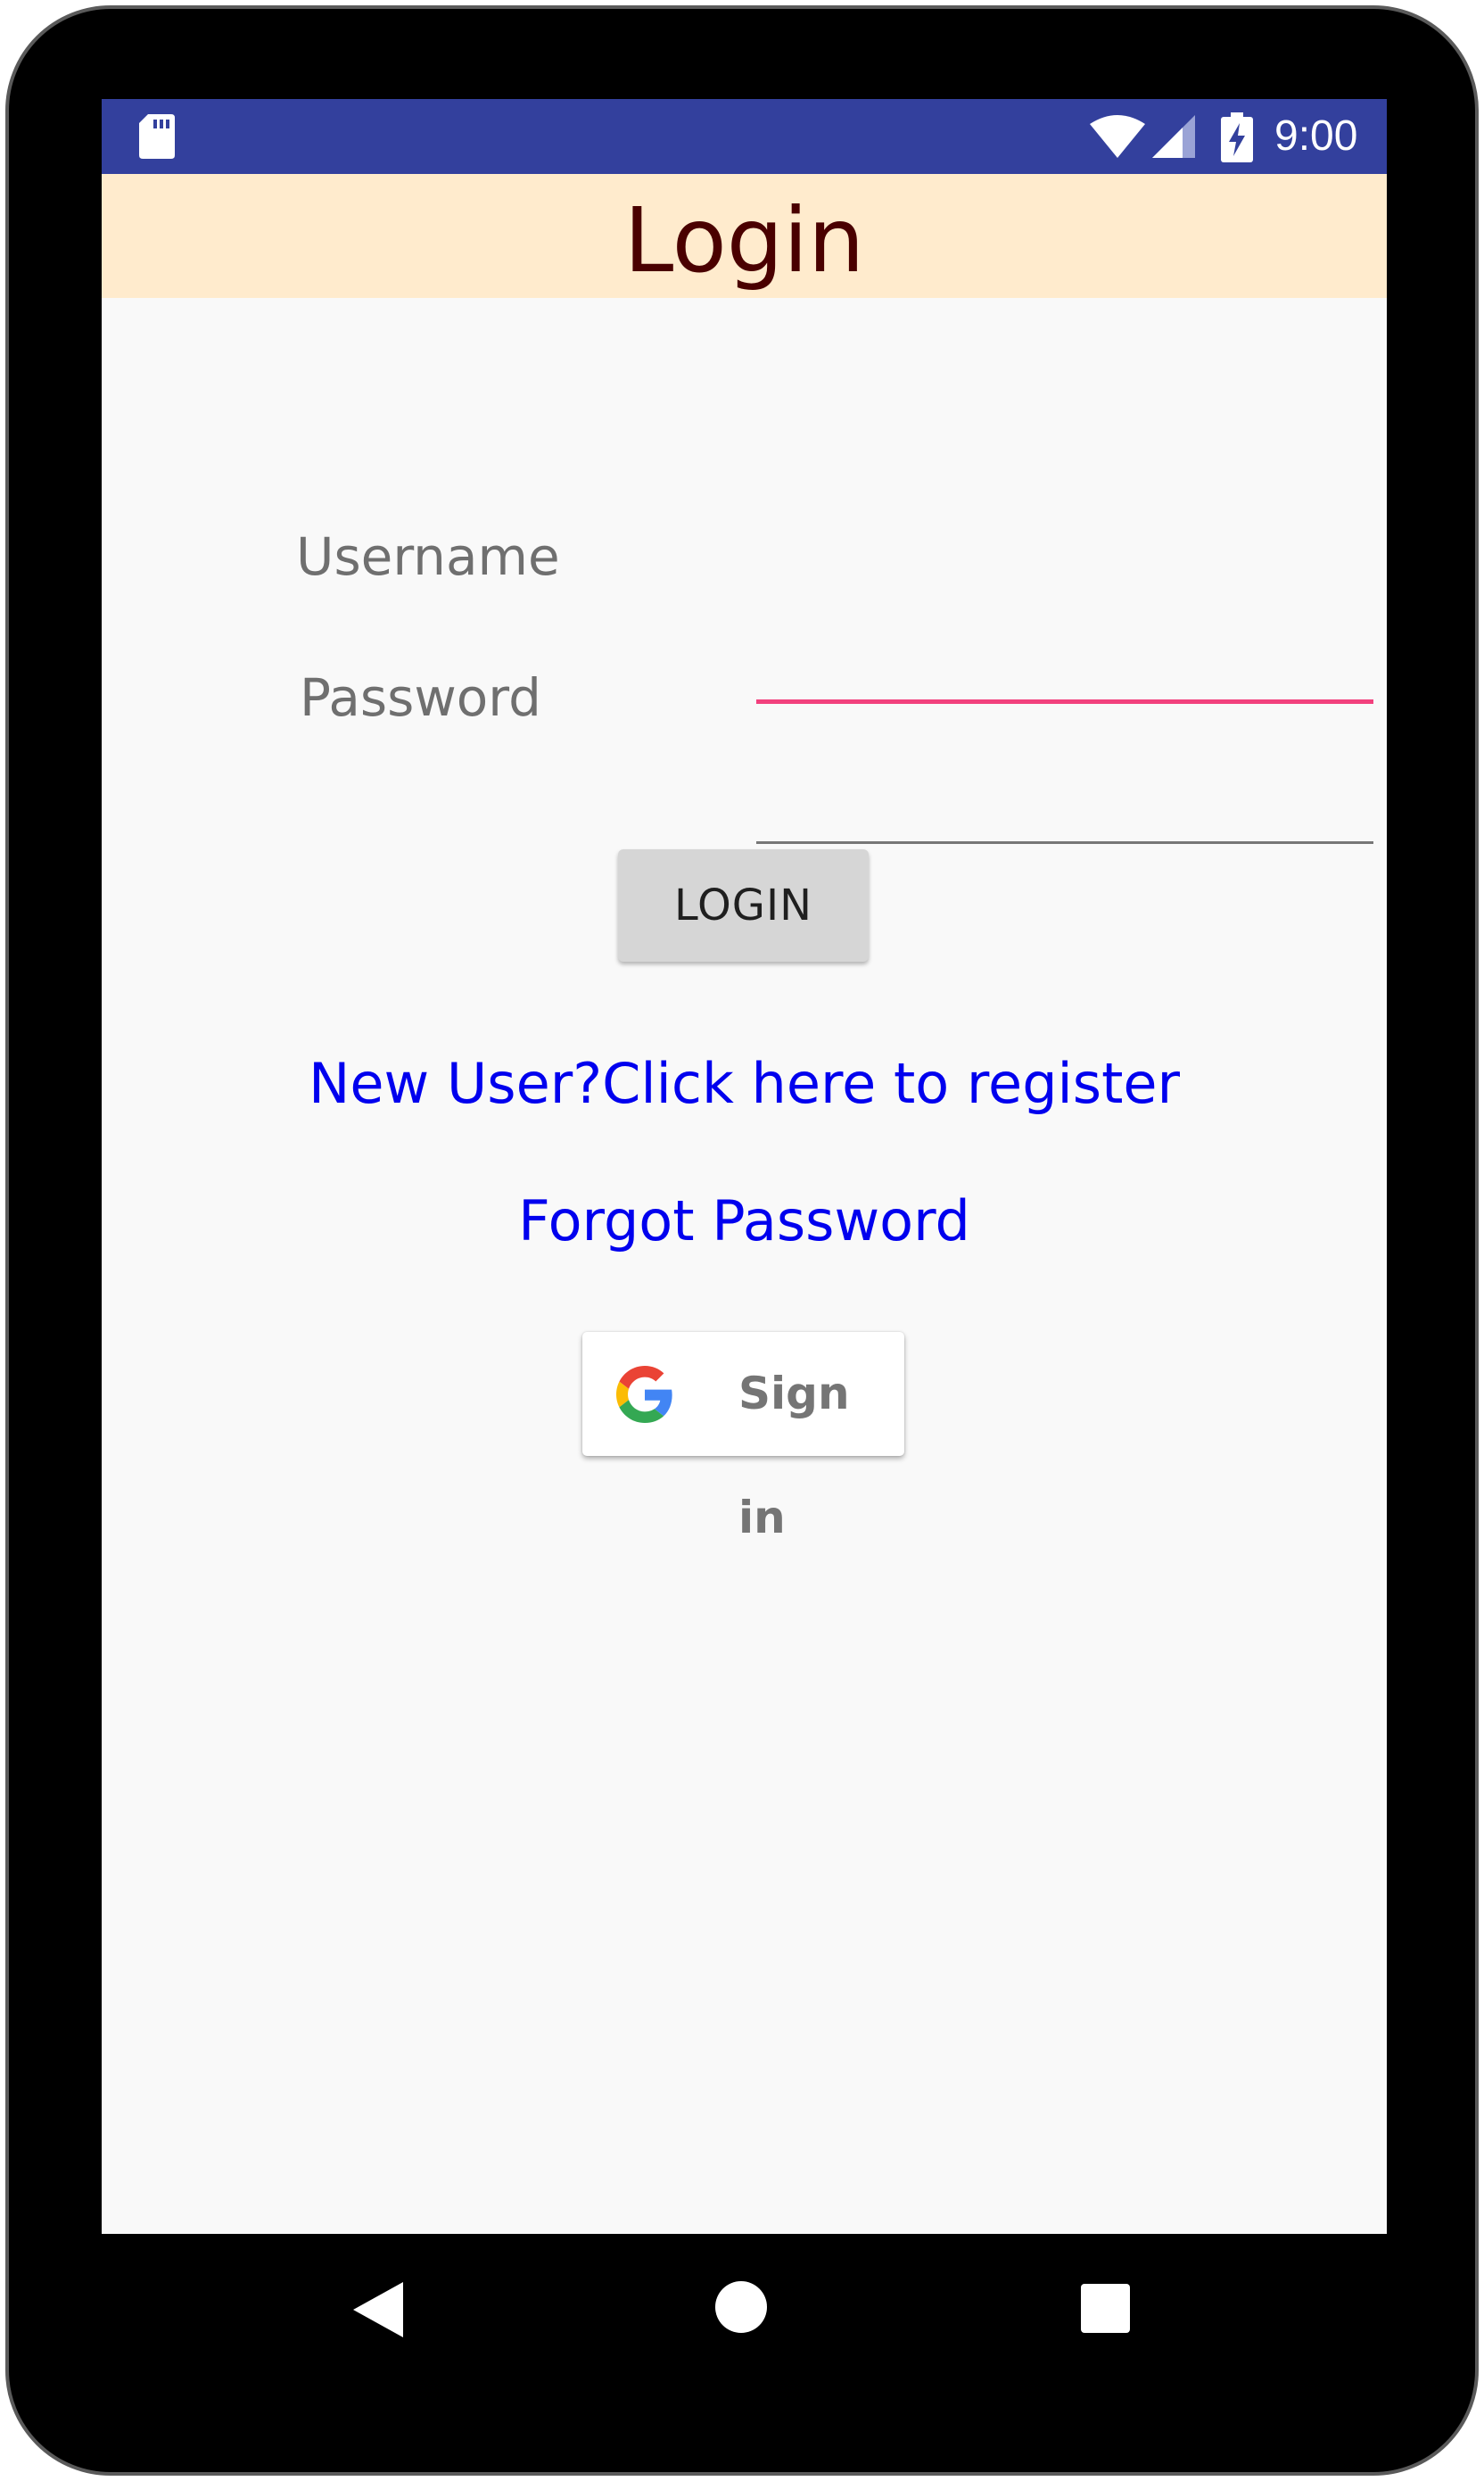 The height and width of the screenshot is (2481, 1484). What do you see at coordinates (1064, 664) in the screenshot?
I see `username-input` at bounding box center [1064, 664].